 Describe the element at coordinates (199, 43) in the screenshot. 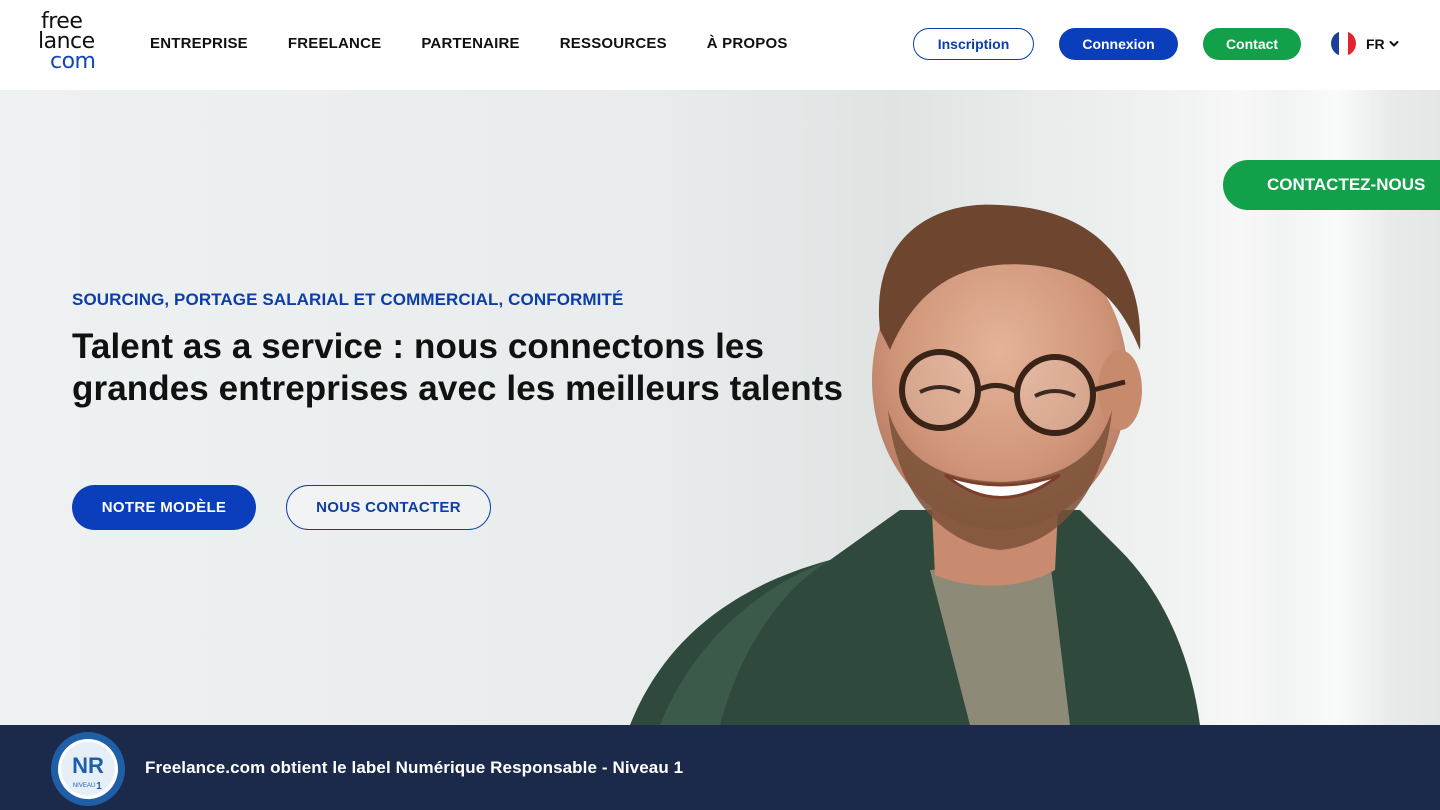

I see `nav-item-entreprise: ENTREPRISE` at that location.